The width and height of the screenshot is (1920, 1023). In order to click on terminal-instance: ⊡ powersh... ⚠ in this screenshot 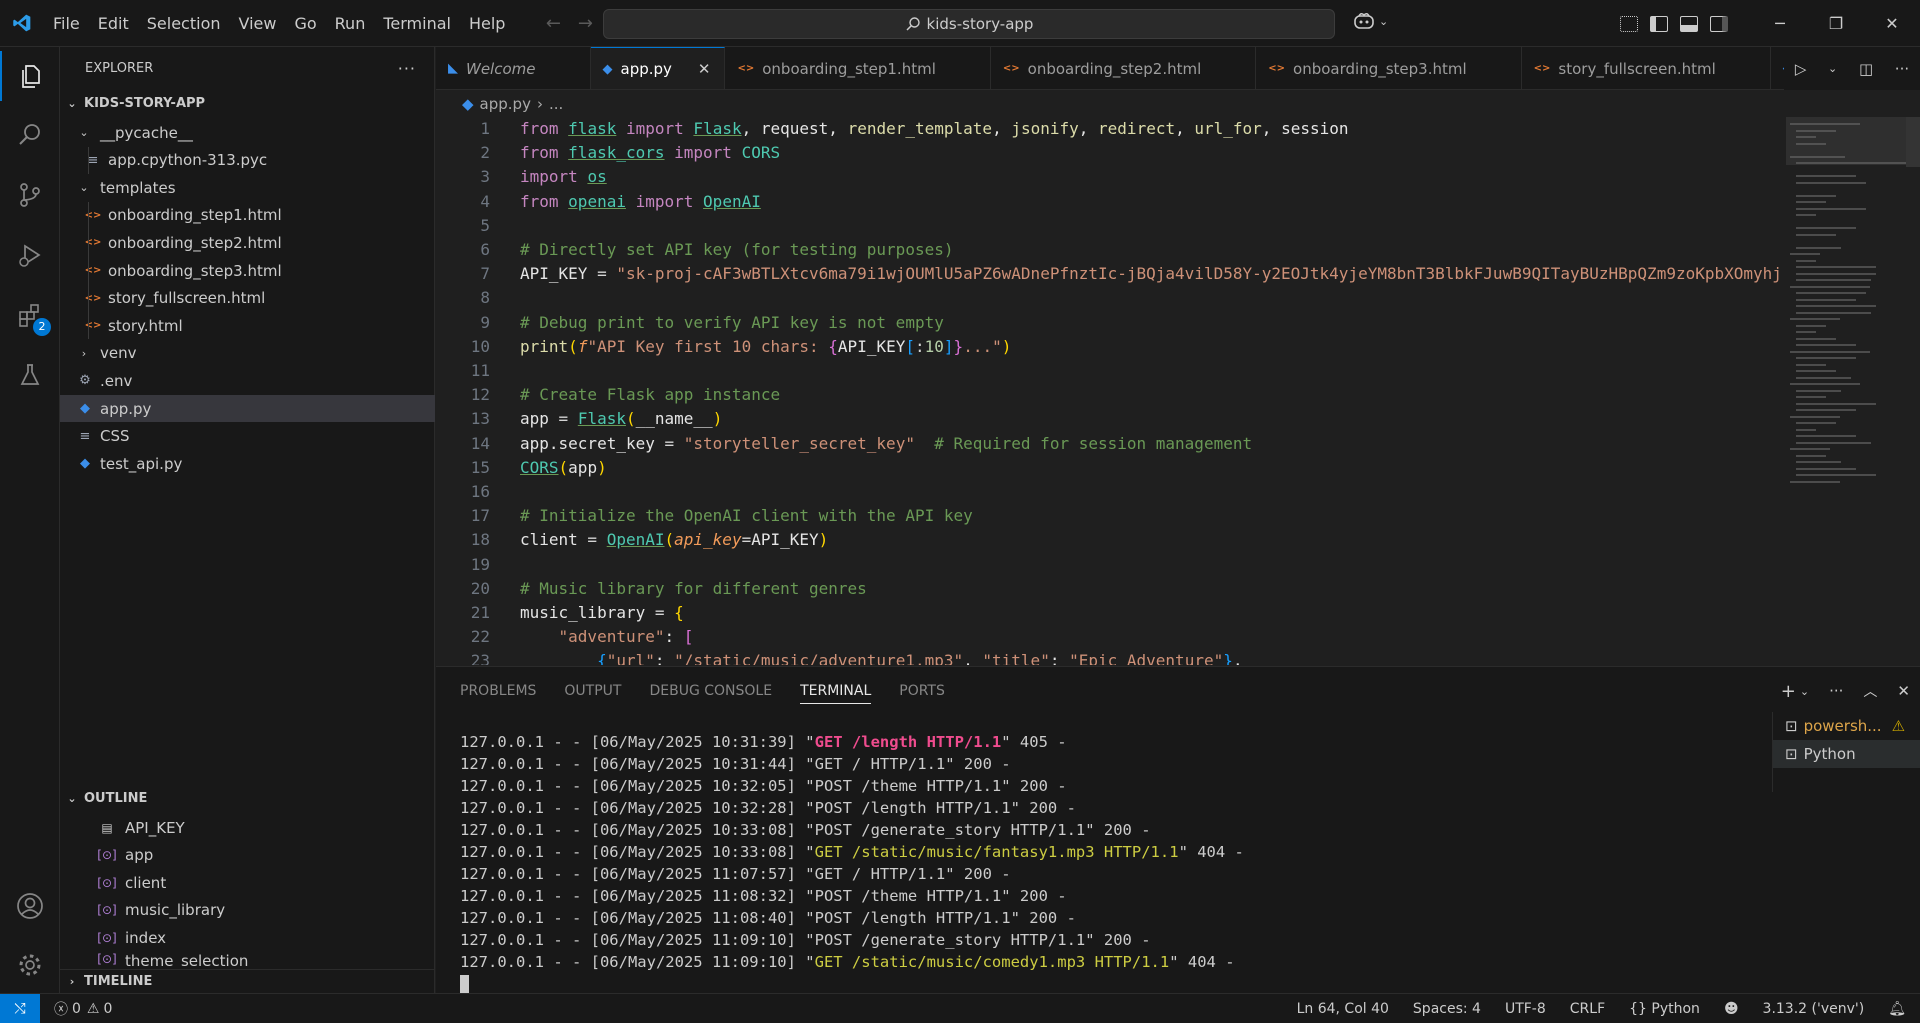, I will do `click(1846, 726)`.